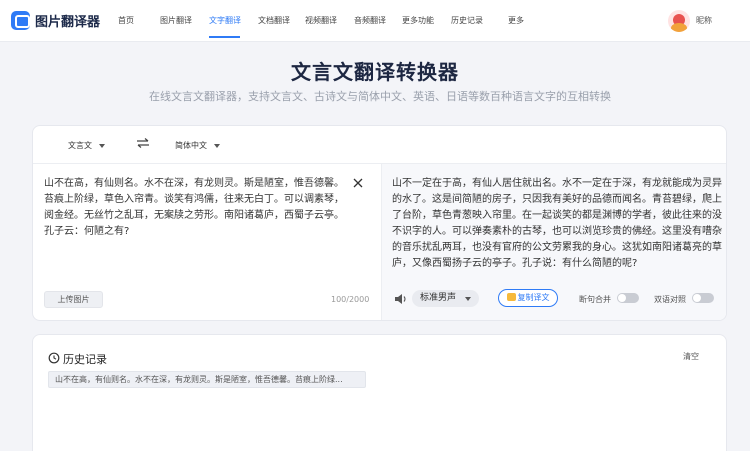  What do you see at coordinates (191, 145) in the screenshot?
I see `target-language-label: 简体中文` at bounding box center [191, 145].